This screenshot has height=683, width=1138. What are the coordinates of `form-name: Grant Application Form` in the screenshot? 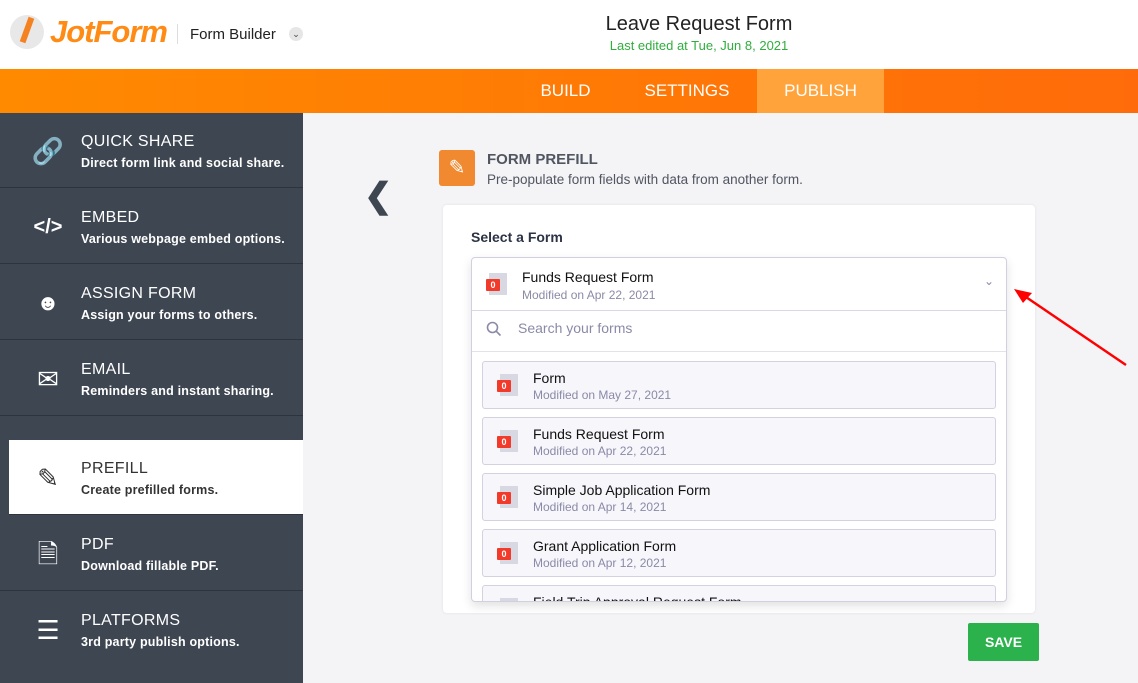 It's located at (605, 546).